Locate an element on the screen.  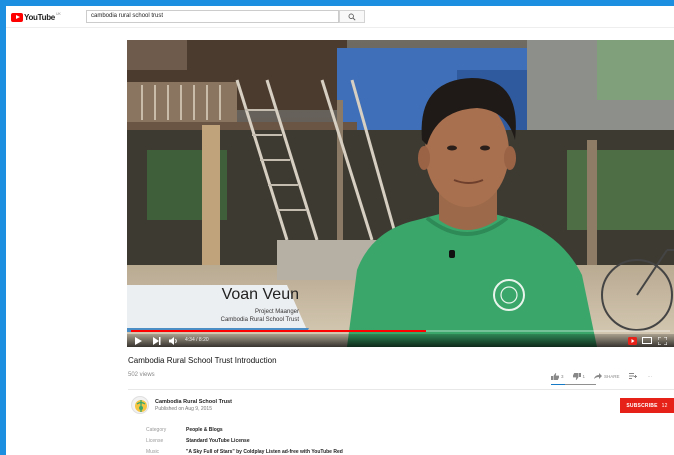
progress-bar is located at coordinates (400, 331).